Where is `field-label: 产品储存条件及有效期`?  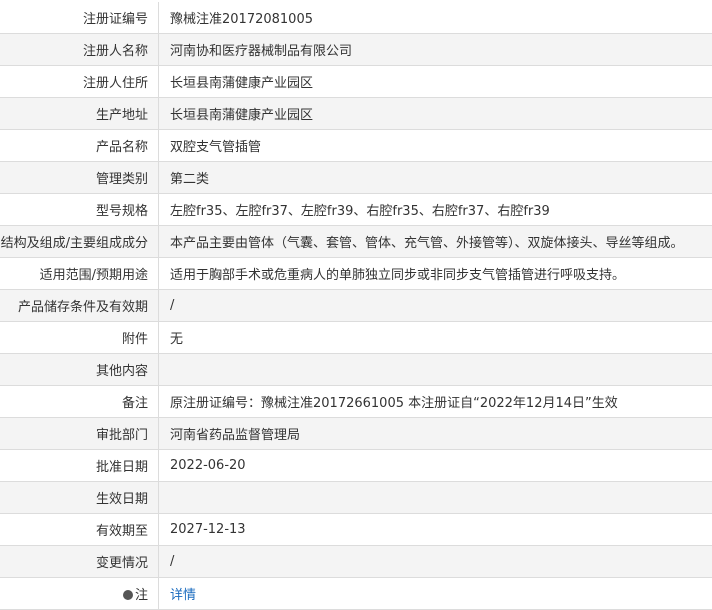
field-label: 产品储存条件及有效期 is located at coordinates (79, 306).